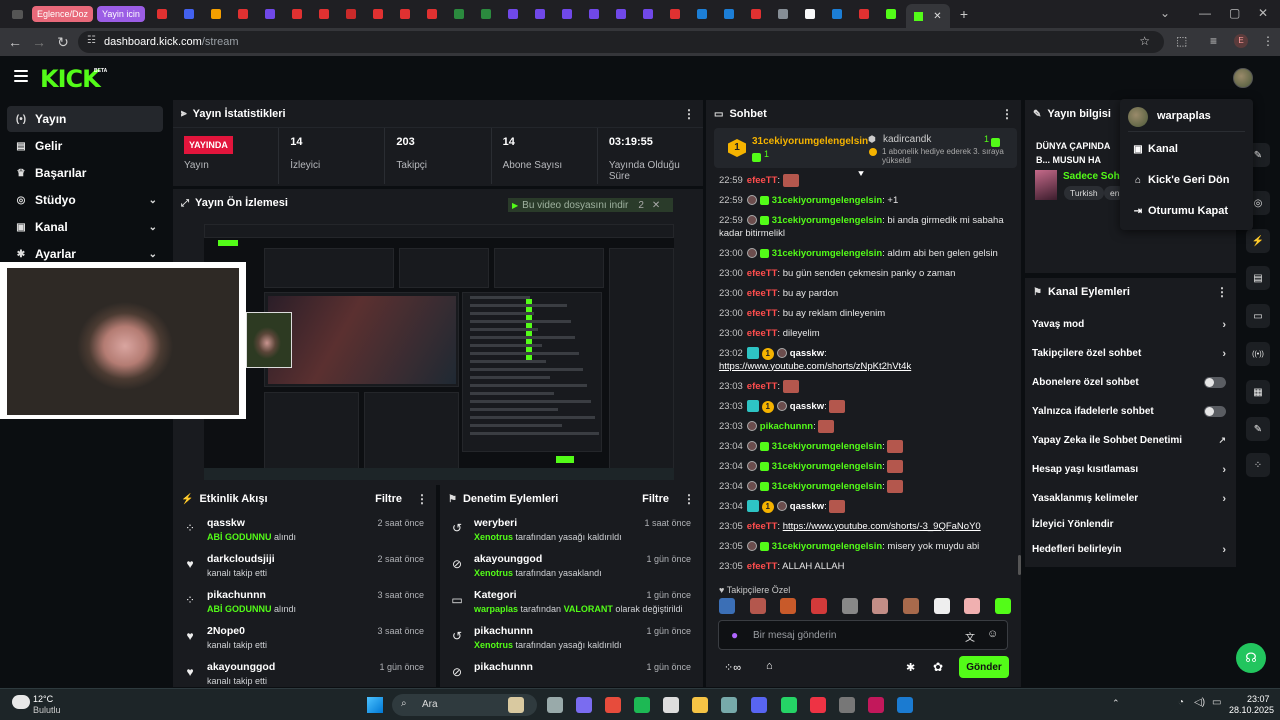  Describe the element at coordinates (121, 14) in the screenshot. I see `tab-group-yayin: Yayin icin` at that location.